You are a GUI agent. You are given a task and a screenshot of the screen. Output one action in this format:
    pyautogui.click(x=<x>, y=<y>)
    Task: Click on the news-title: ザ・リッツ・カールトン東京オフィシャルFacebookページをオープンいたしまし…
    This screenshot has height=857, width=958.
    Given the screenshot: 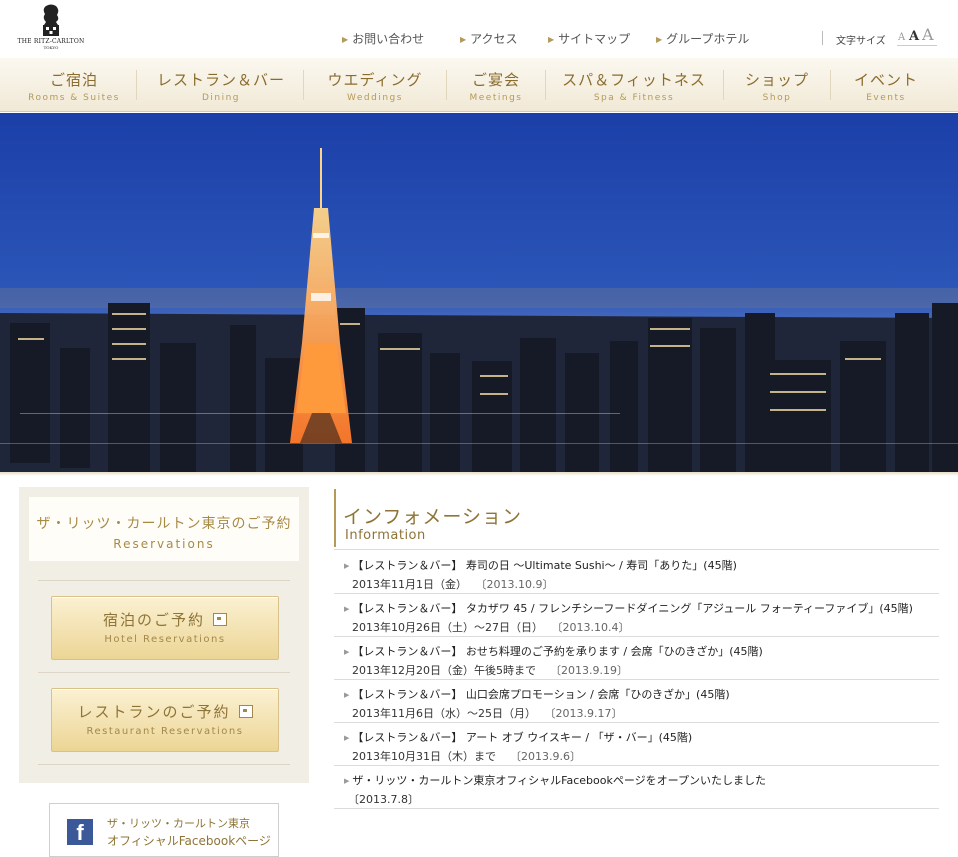 What is the action you would take?
    pyautogui.click(x=559, y=780)
    